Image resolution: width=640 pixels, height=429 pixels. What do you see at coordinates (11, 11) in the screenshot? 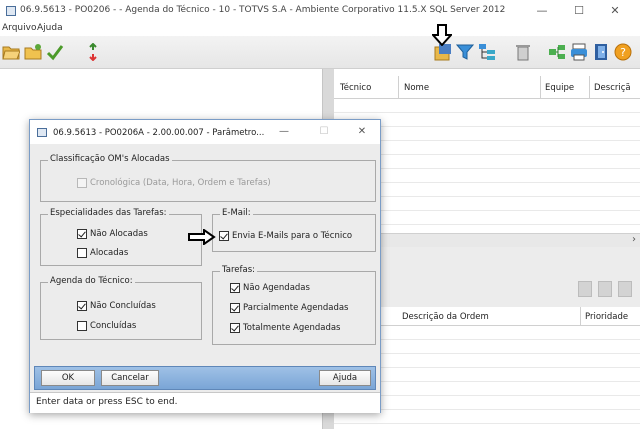
I see `app-icon` at bounding box center [11, 11].